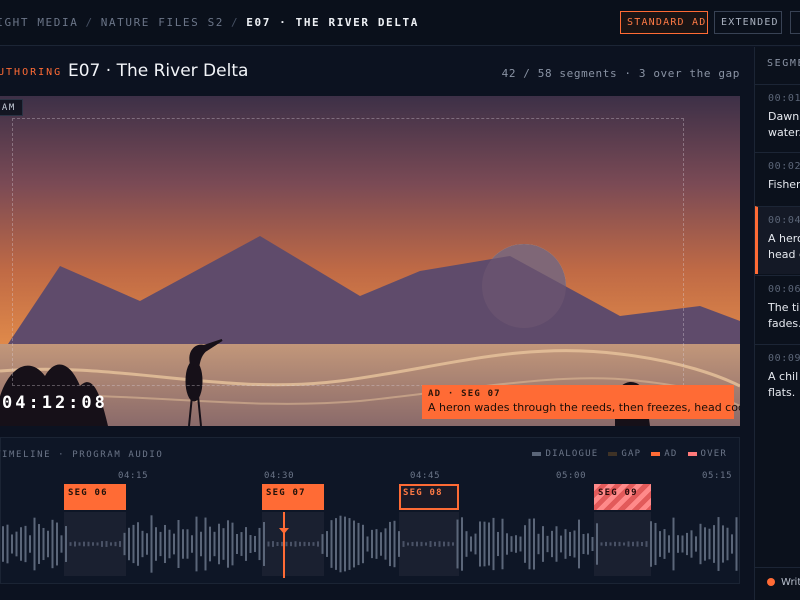 The image size is (800, 600). Describe the element at coordinates (620, 73) in the screenshot. I see `segment-stats: 42 / 58 segments · 3 over the gap` at that location.